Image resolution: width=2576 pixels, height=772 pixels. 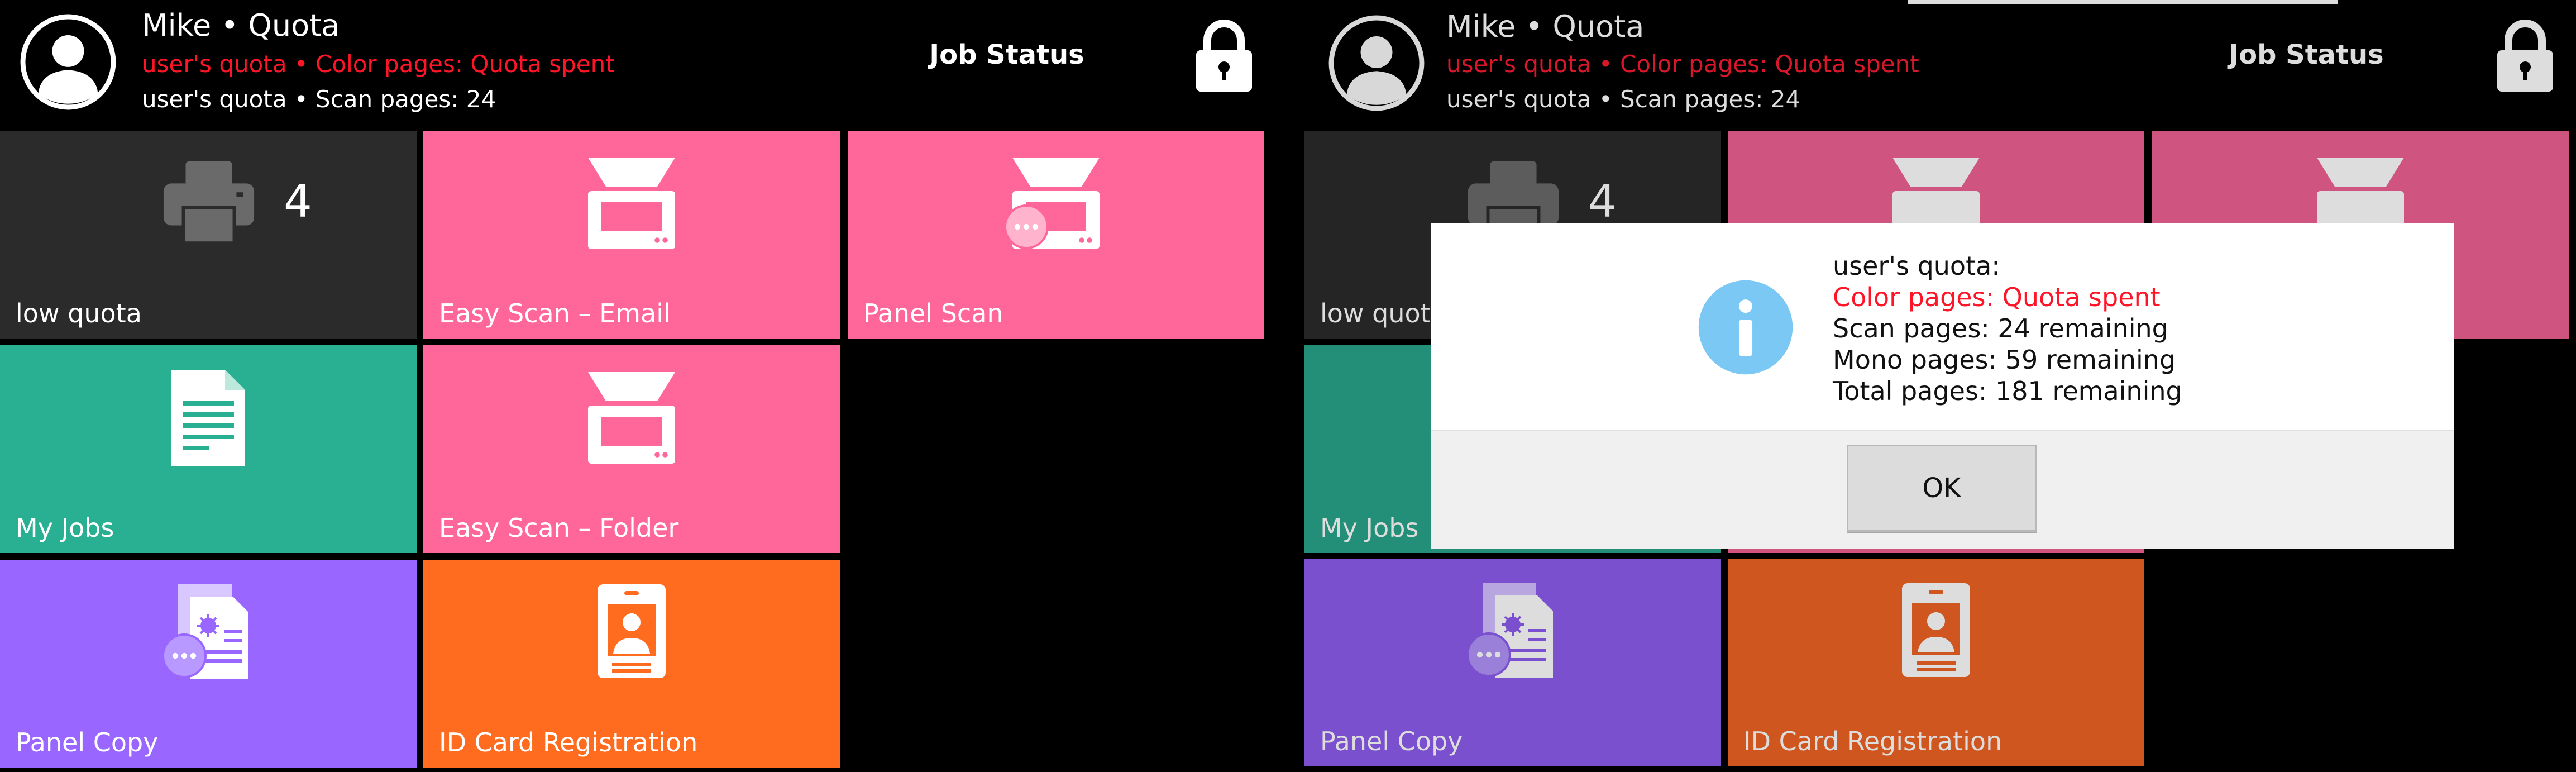 I want to click on info-icon, so click(x=1746, y=327).